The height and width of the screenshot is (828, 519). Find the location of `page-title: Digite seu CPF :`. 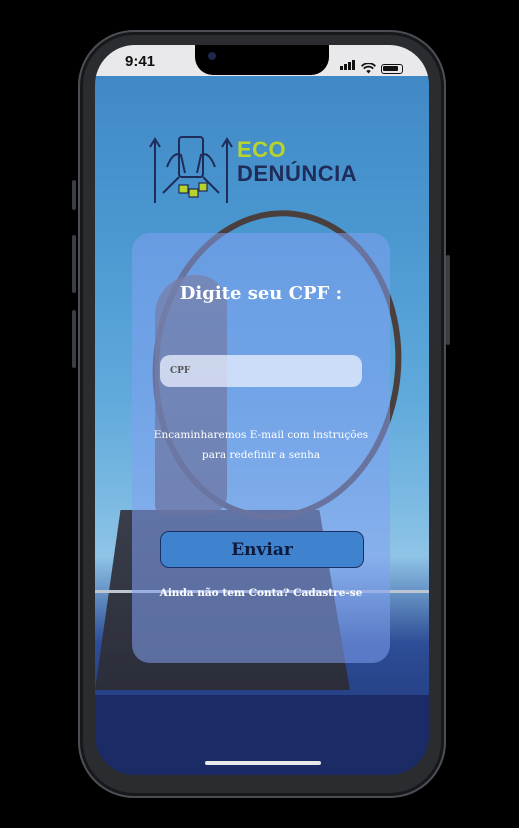

page-title: Digite seu CPF : is located at coordinates (261, 293).